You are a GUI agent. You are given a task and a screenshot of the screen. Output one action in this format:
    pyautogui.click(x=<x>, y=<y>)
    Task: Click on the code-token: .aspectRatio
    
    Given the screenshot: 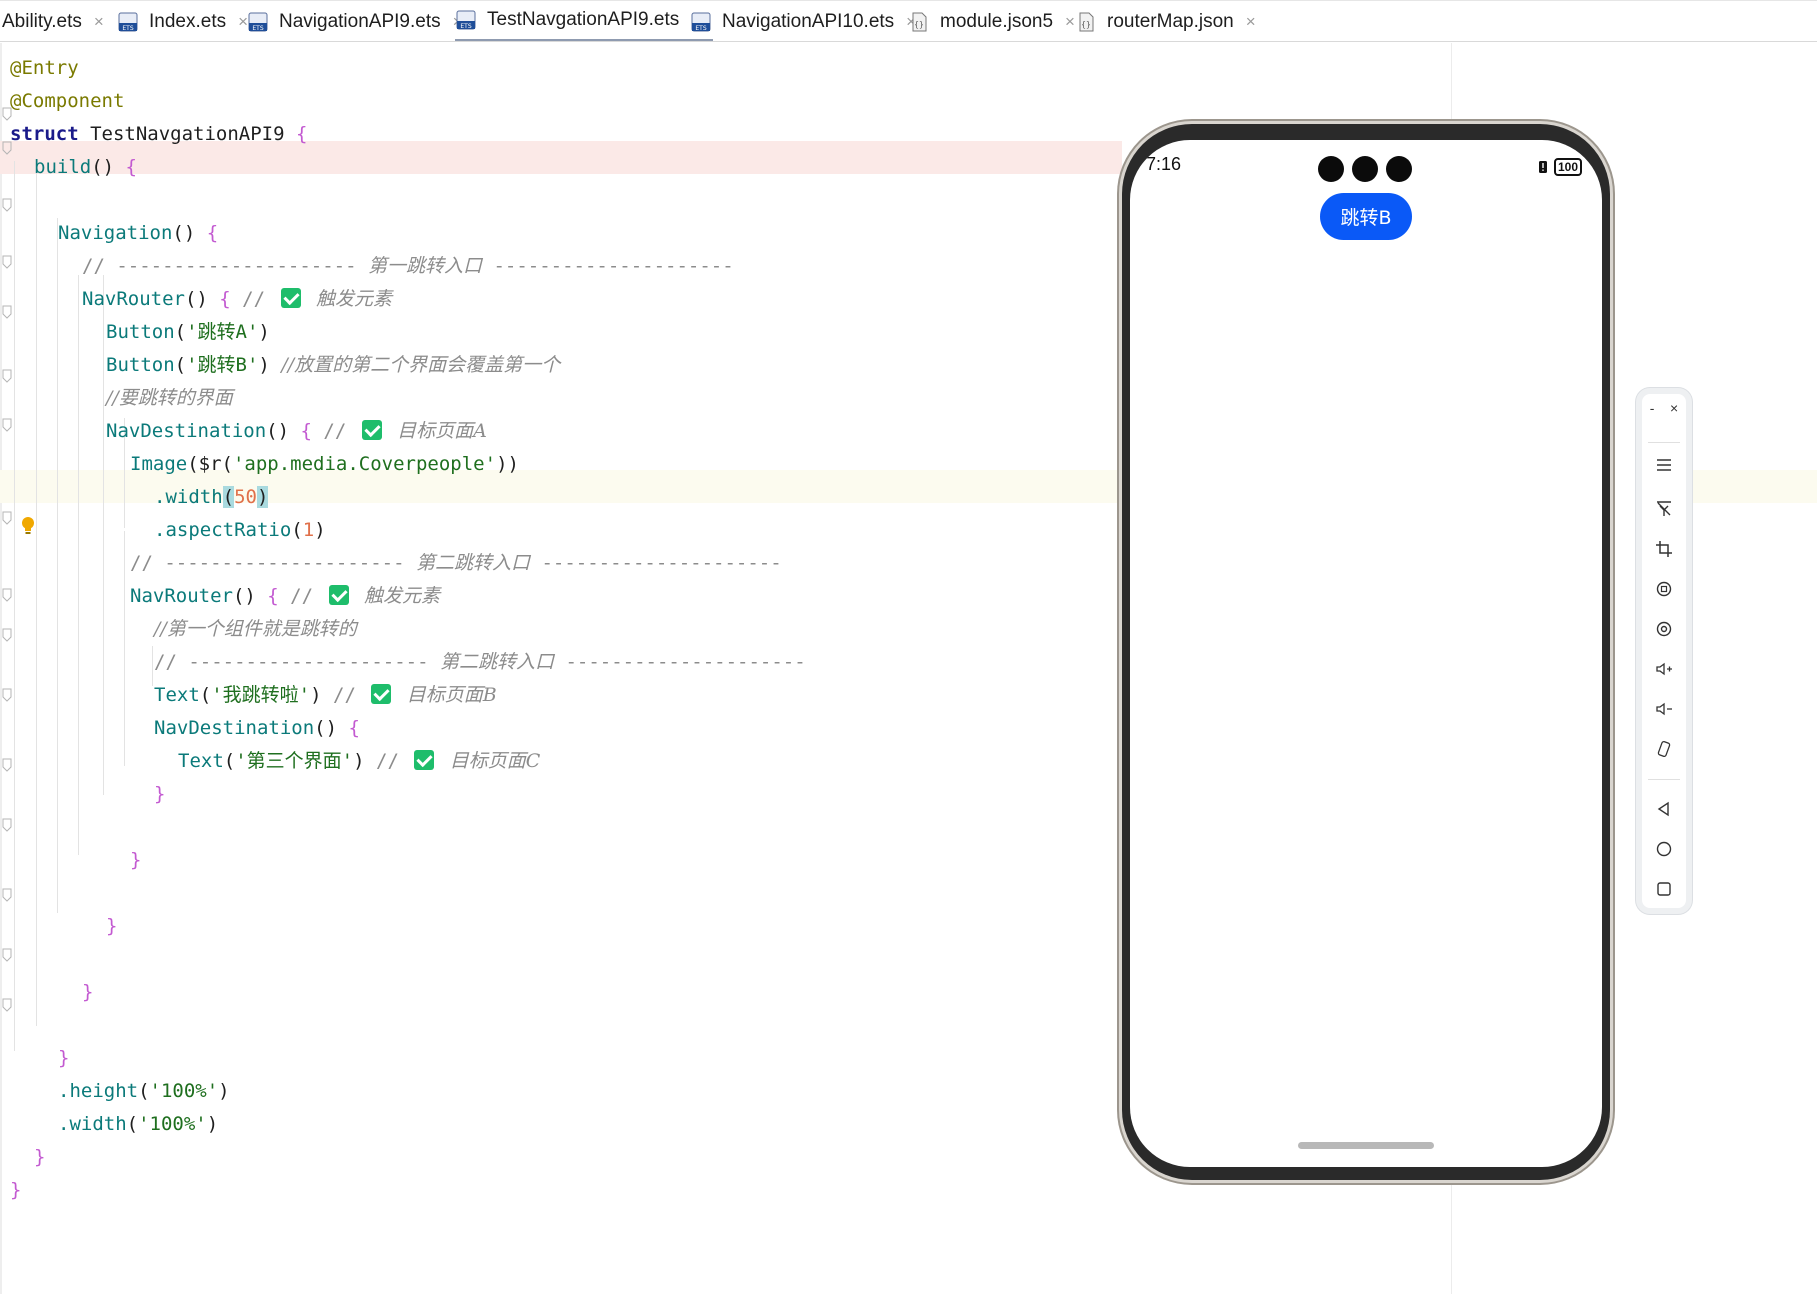 What is the action you would take?
    pyautogui.click(x=223, y=530)
    